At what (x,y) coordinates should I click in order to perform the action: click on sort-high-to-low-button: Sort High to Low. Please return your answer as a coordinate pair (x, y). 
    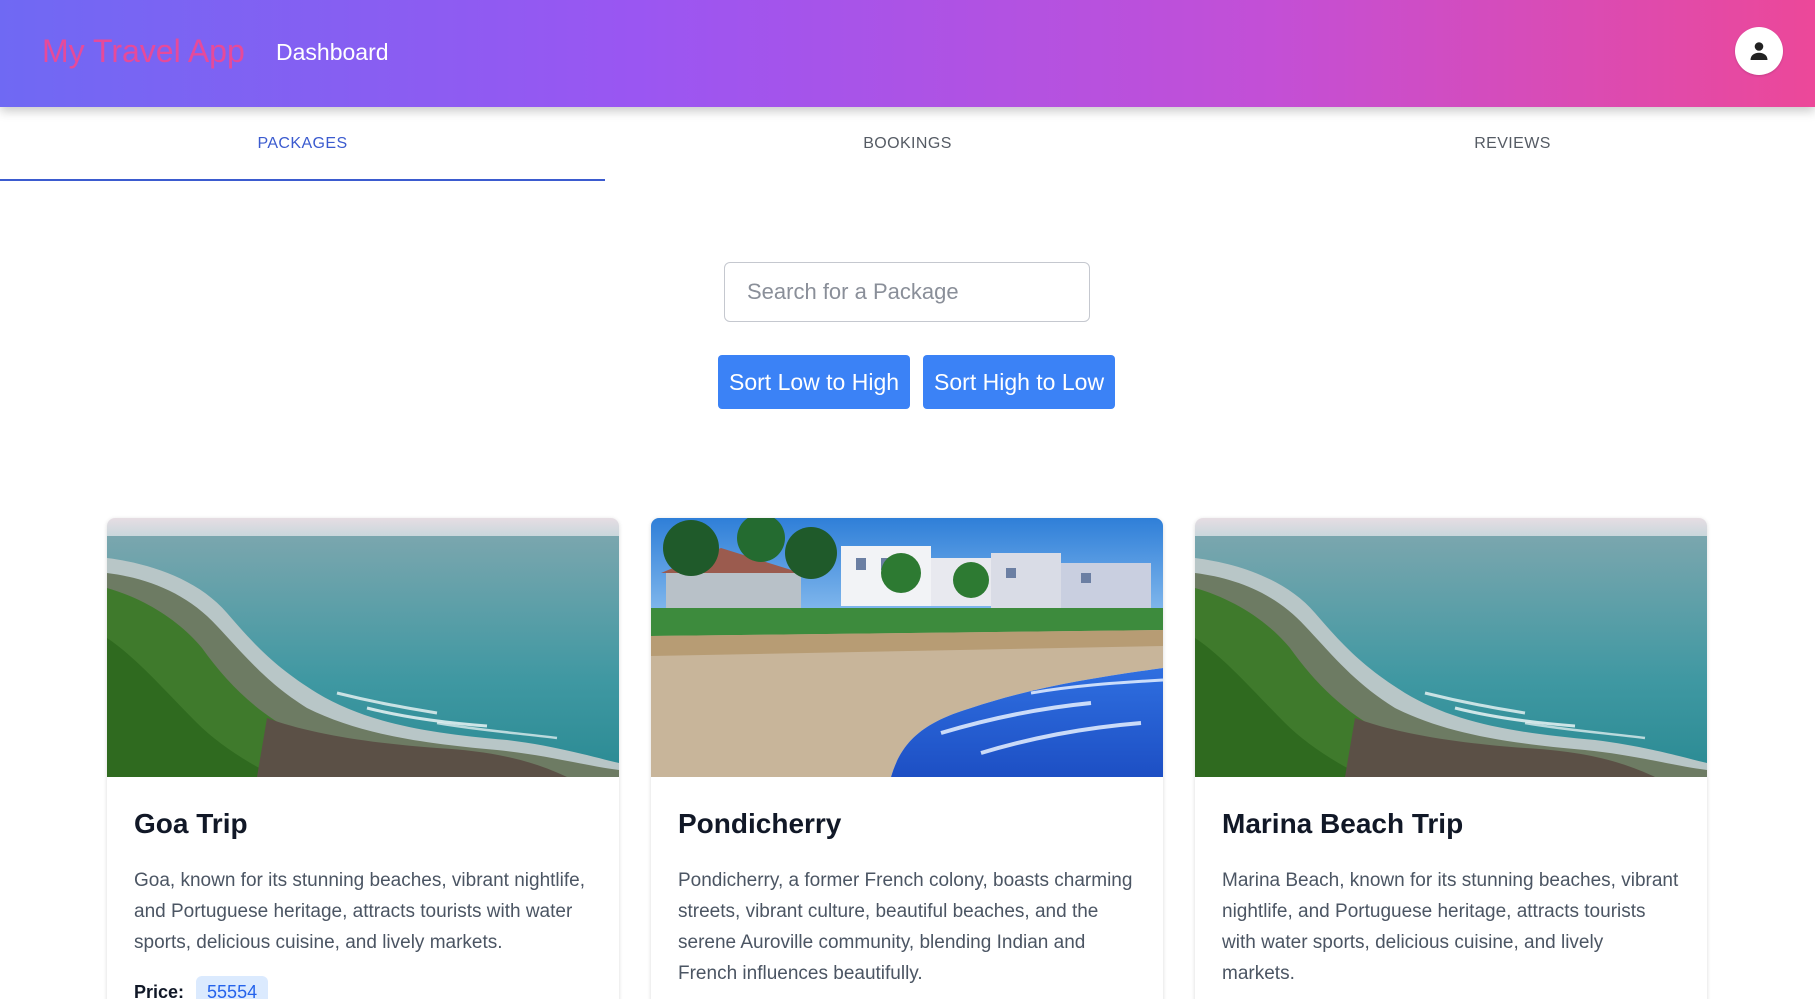
    Looking at the image, I should click on (1019, 382).